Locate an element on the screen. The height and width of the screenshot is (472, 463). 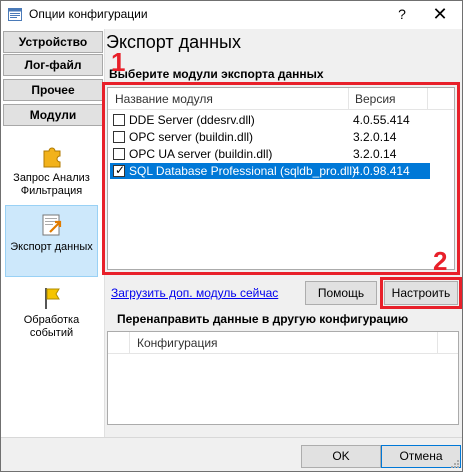
sidebar-item-label: Запрос Анализ Фильтрация is located at coordinates (51, 184).